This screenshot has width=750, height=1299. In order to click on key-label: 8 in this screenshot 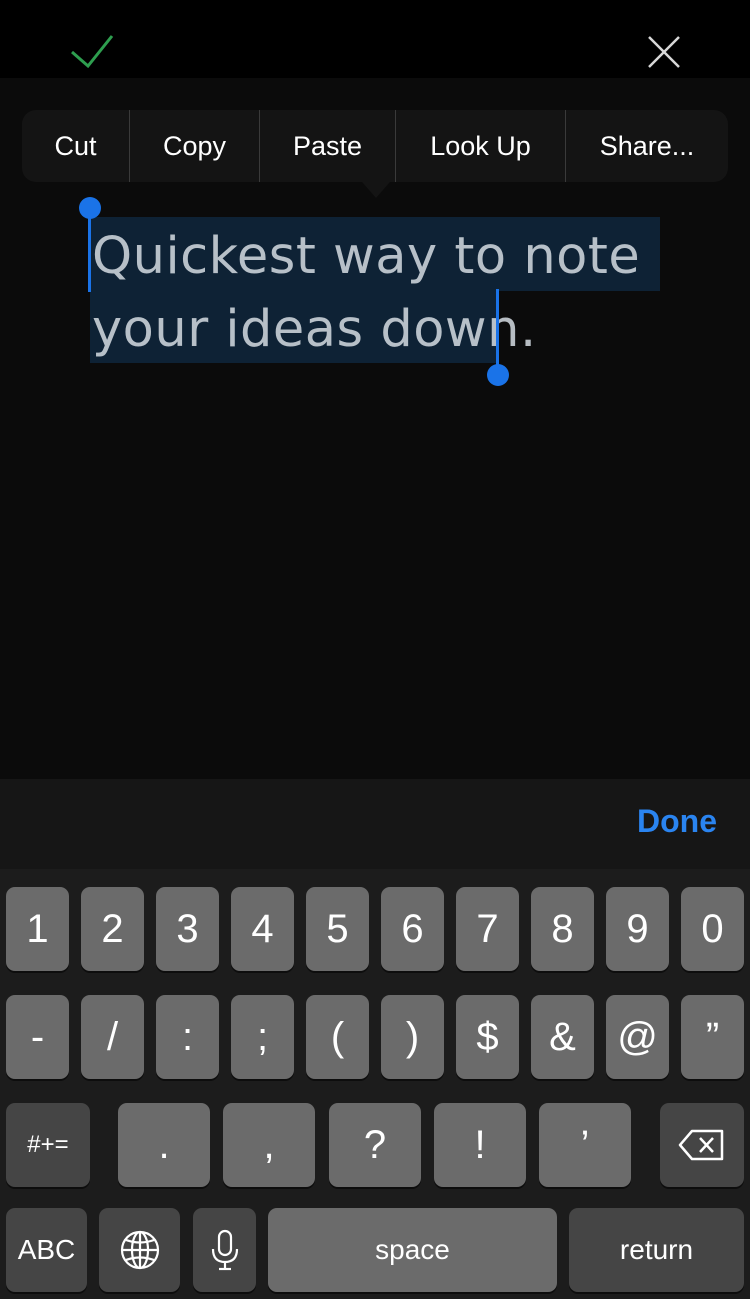, I will do `click(562, 928)`.